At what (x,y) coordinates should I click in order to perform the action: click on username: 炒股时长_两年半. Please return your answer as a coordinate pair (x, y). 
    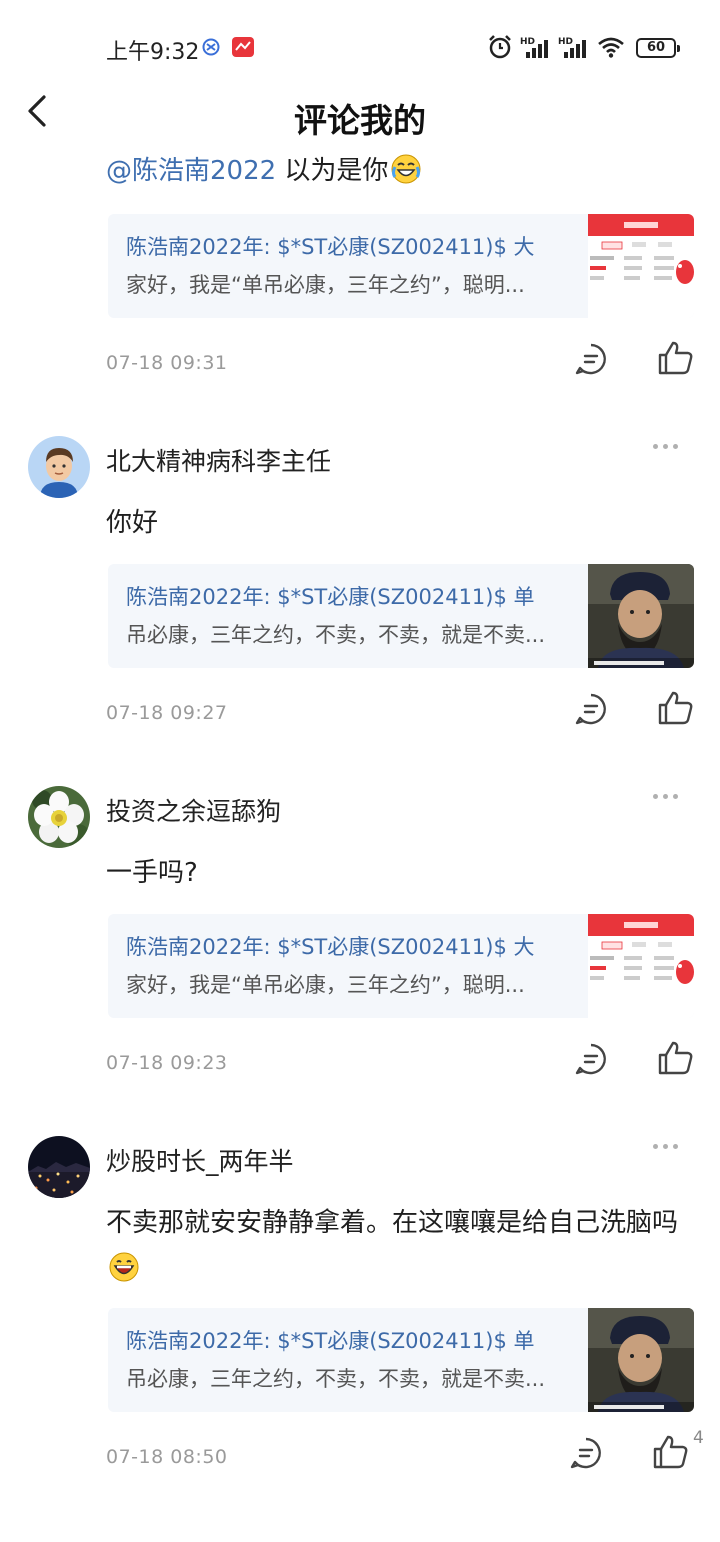
    Looking at the image, I should click on (200, 1160).